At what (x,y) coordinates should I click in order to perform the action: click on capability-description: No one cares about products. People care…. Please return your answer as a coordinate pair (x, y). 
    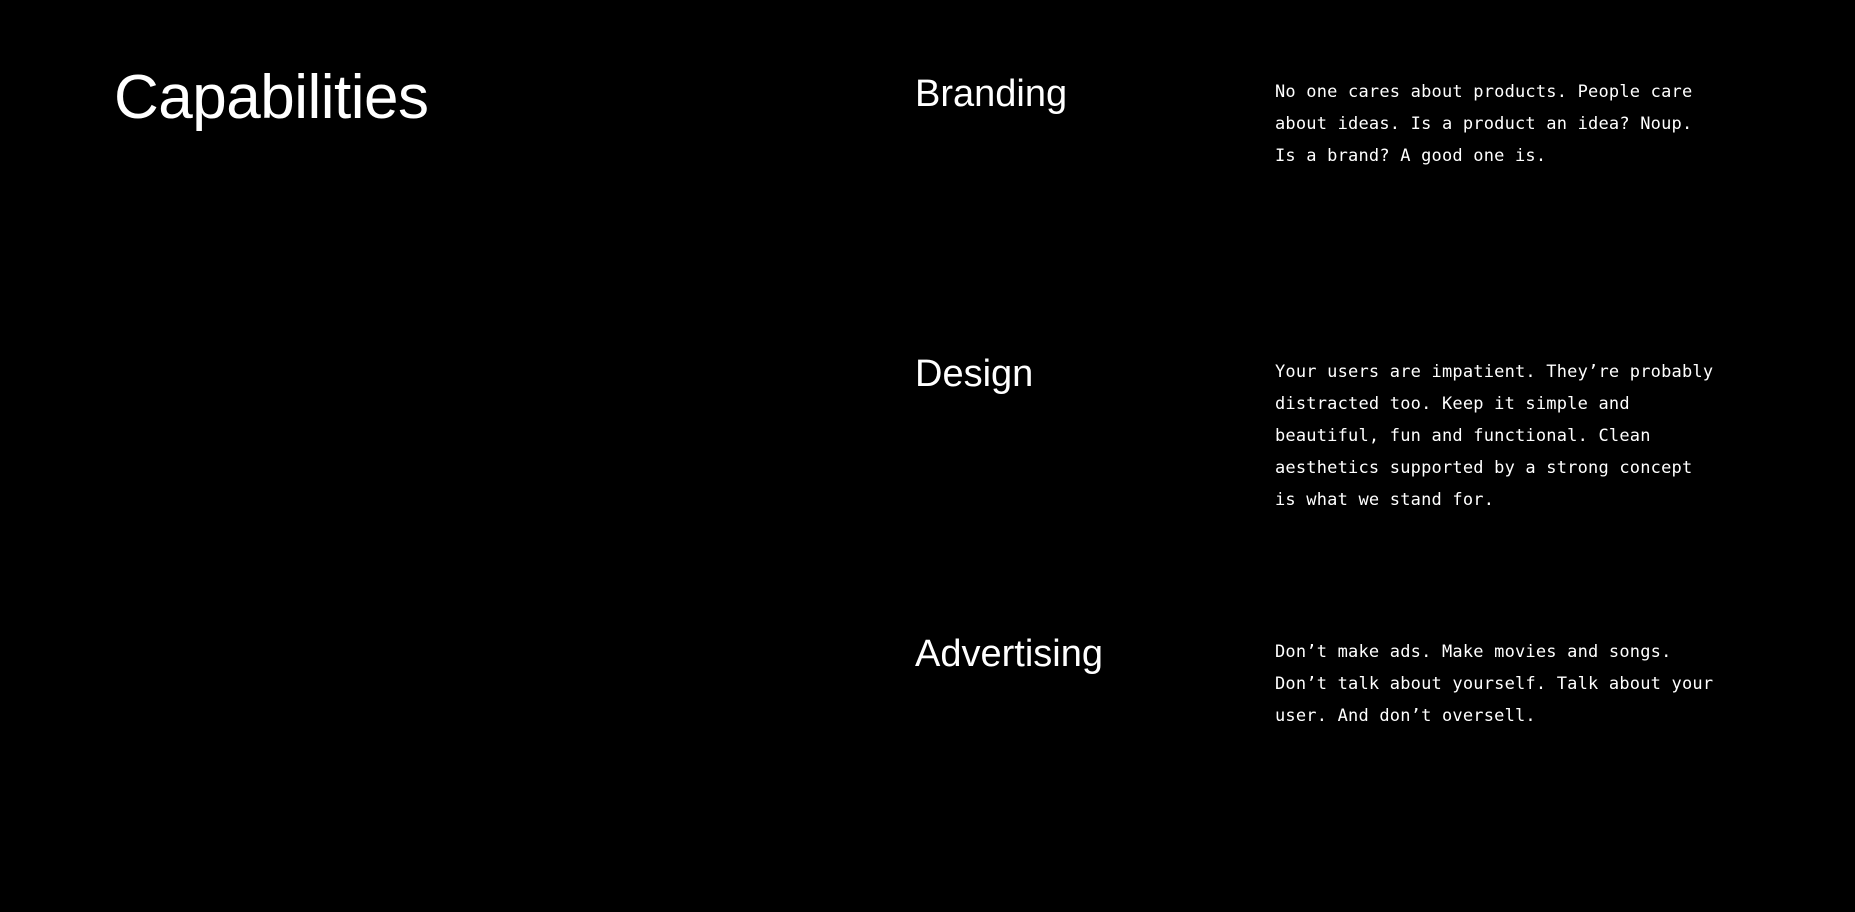
    Looking at the image, I should click on (1484, 124).